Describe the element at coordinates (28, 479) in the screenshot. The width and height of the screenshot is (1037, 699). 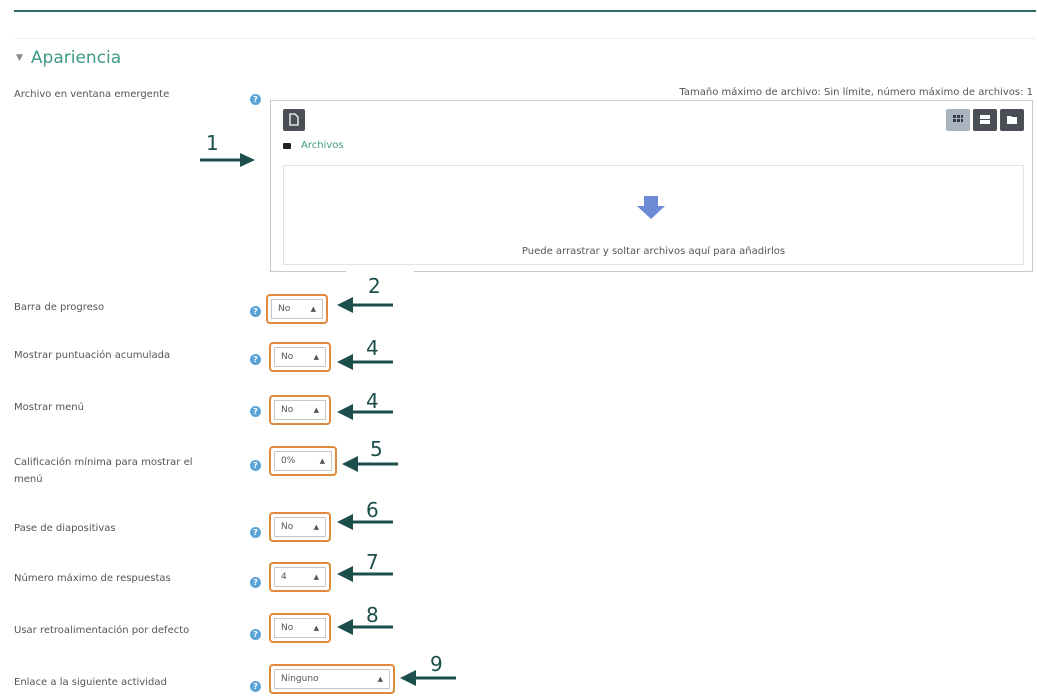
I see `min-grade-label-line2: menú` at that location.